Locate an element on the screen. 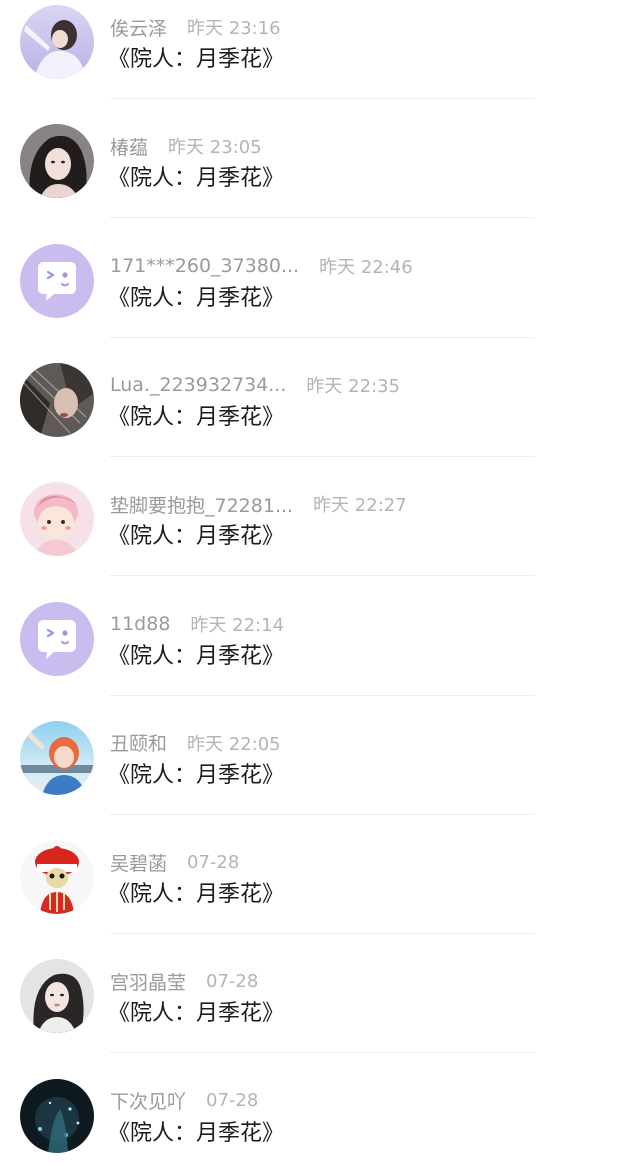  comment-item: 11d88 昨天 22:14 《院人：月季花》 is located at coordinates (320, 656).